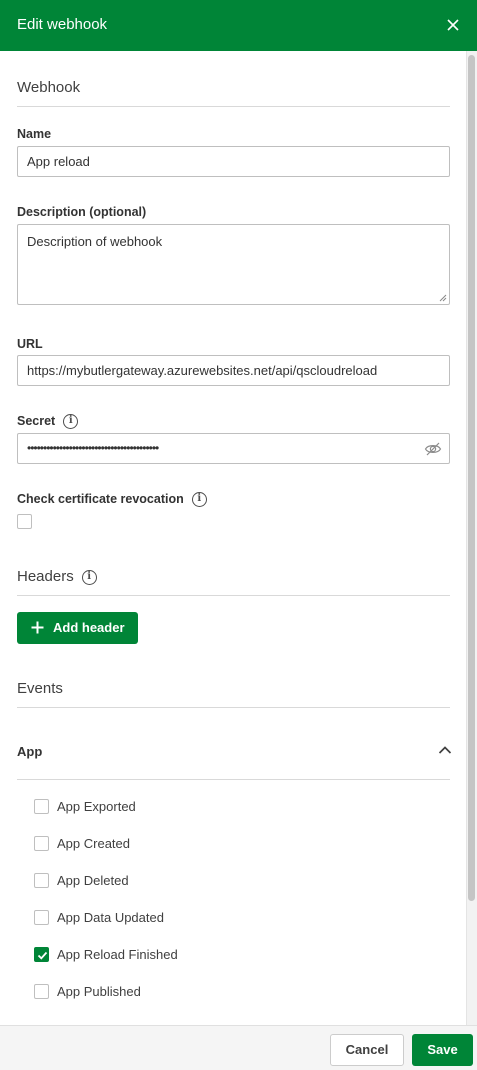  What do you see at coordinates (233, 370) in the screenshot?
I see `url-input` at bounding box center [233, 370].